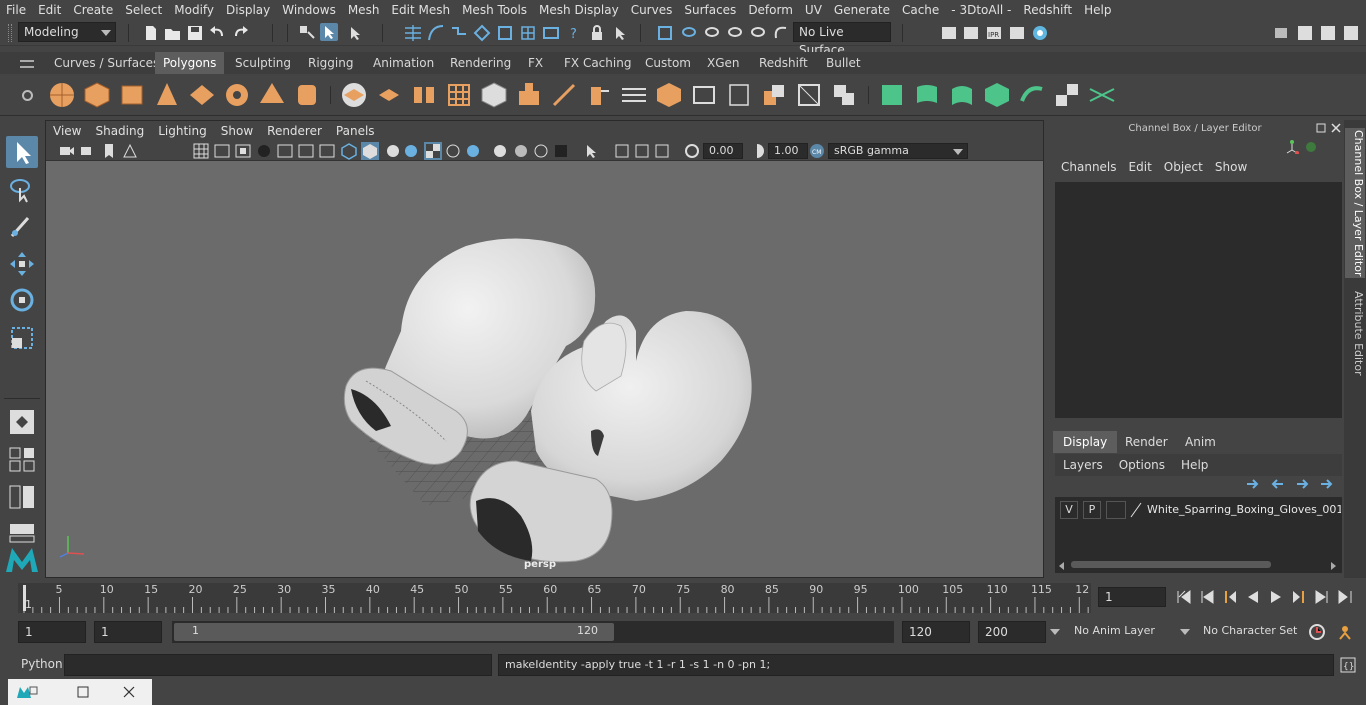 This screenshot has width=1366, height=705. Describe the element at coordinates (42, 664) in the screenshot. I see `command-language-label: Python` at that location.